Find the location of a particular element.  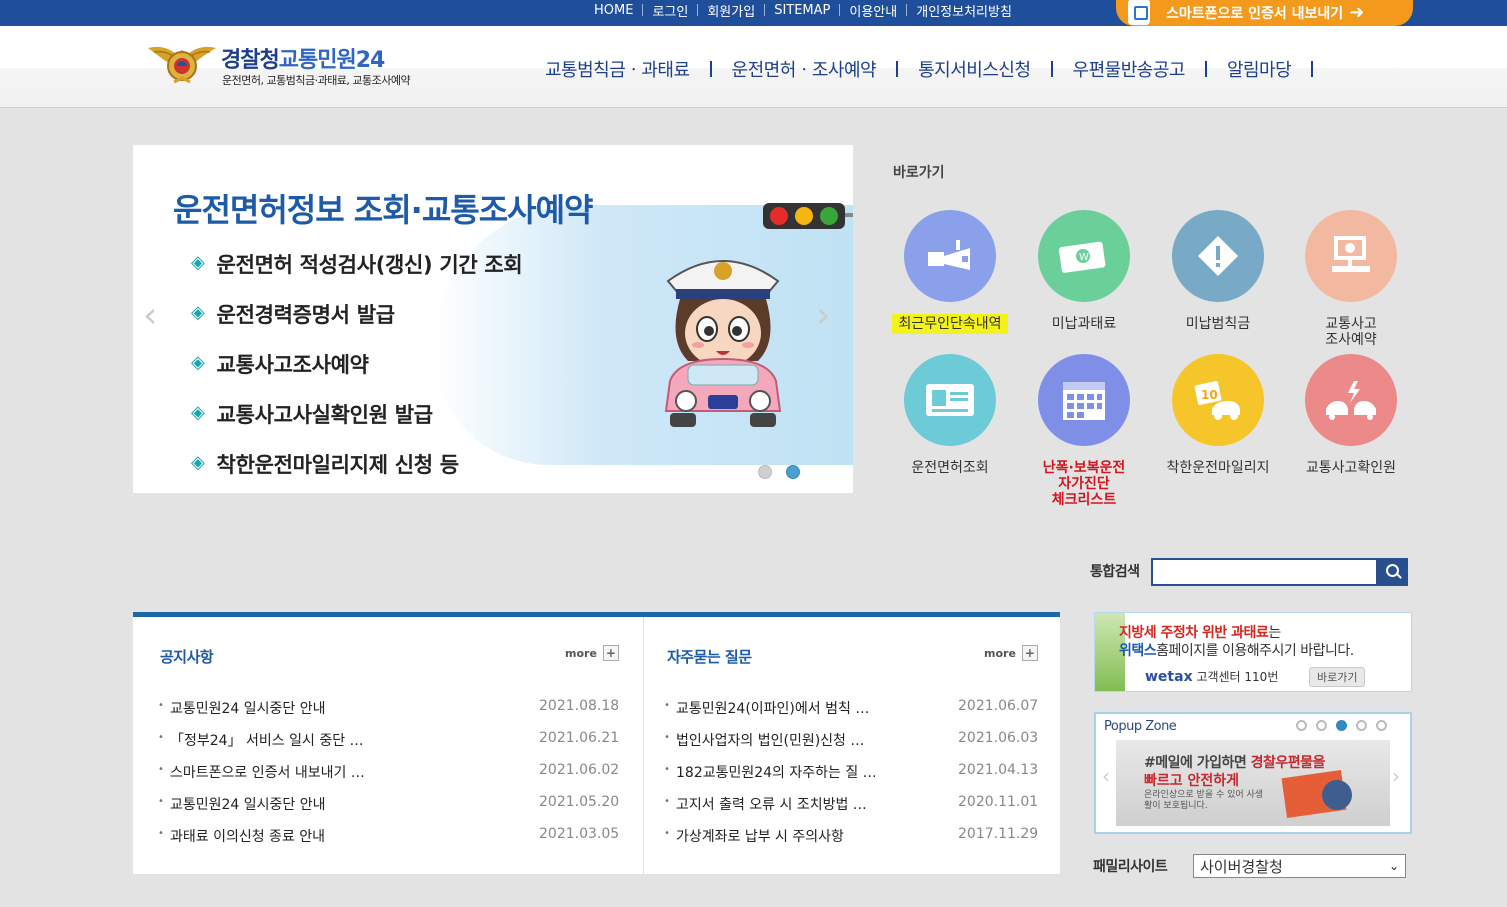

quick-accident-confirmation: 교통사고확인원 is located at coordinates (1351, 415).